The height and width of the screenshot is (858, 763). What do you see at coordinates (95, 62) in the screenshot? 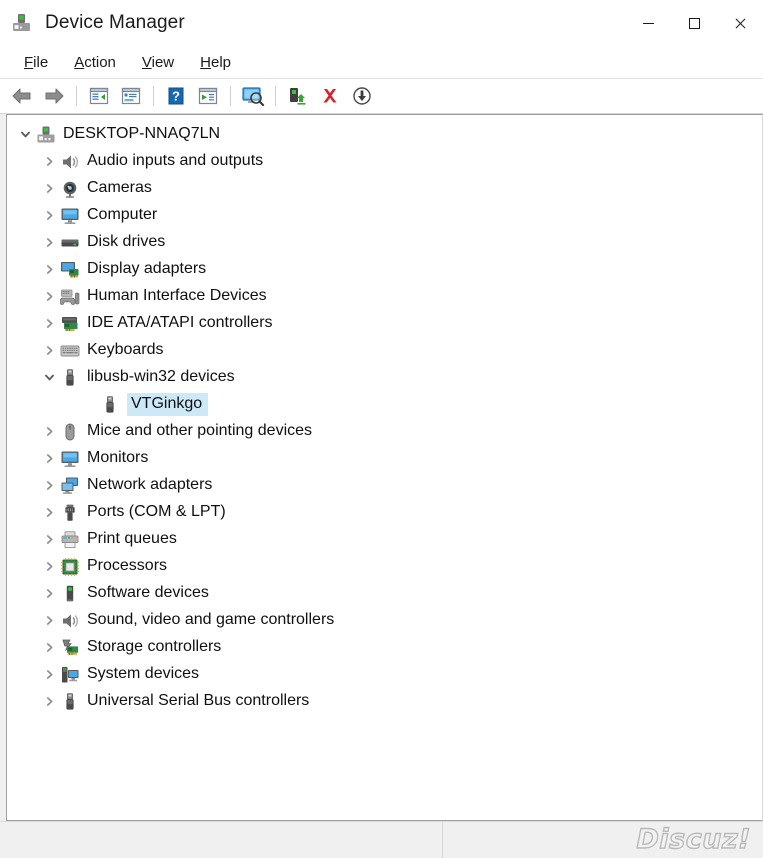
I see `menu-action: Action` at bounding box center [95, 62].